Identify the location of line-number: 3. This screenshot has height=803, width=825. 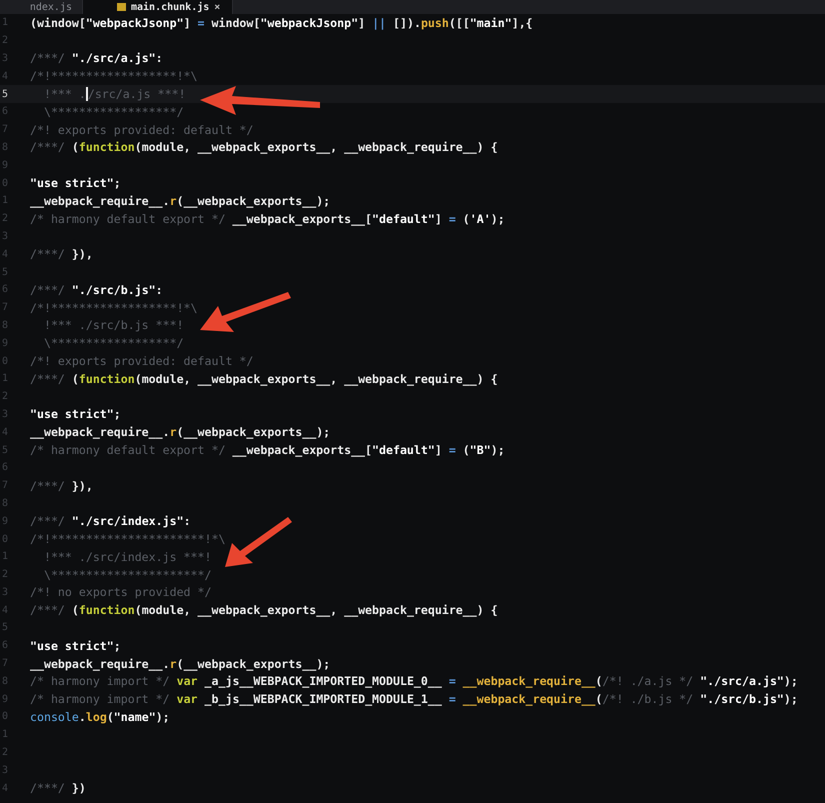
(4, 414).